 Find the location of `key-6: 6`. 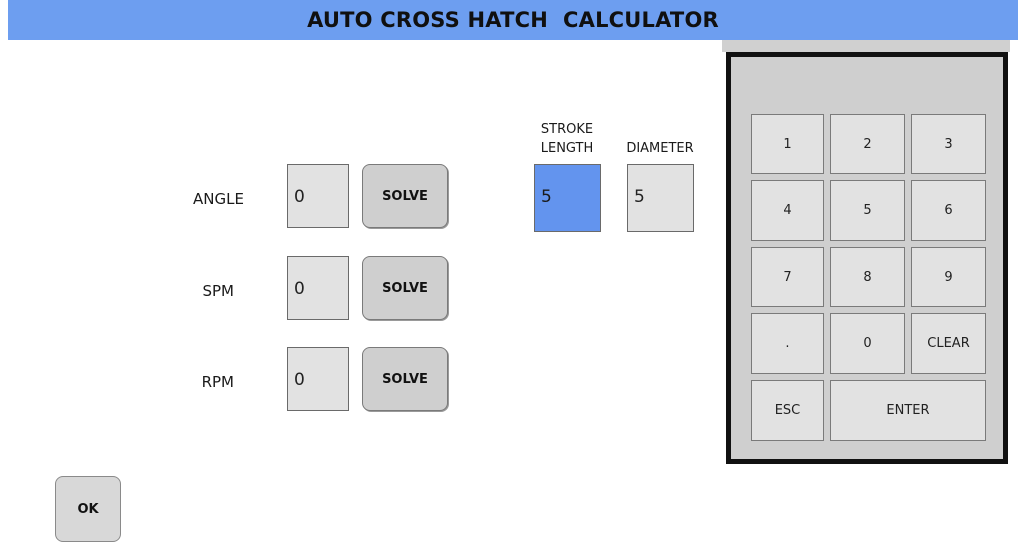

key-6: 6 is located at coordinates (948, 210).